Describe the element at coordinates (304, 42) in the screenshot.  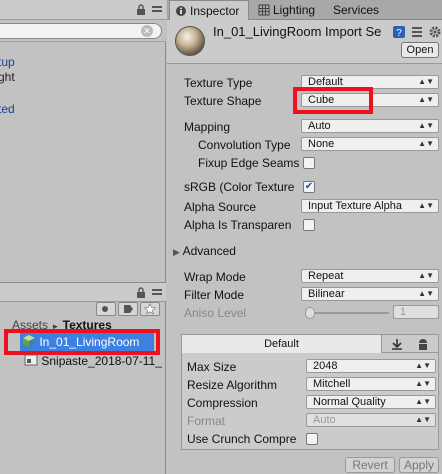
I see `inspector-header: In_01_LivingRoom Import Se ? Open` at that location.